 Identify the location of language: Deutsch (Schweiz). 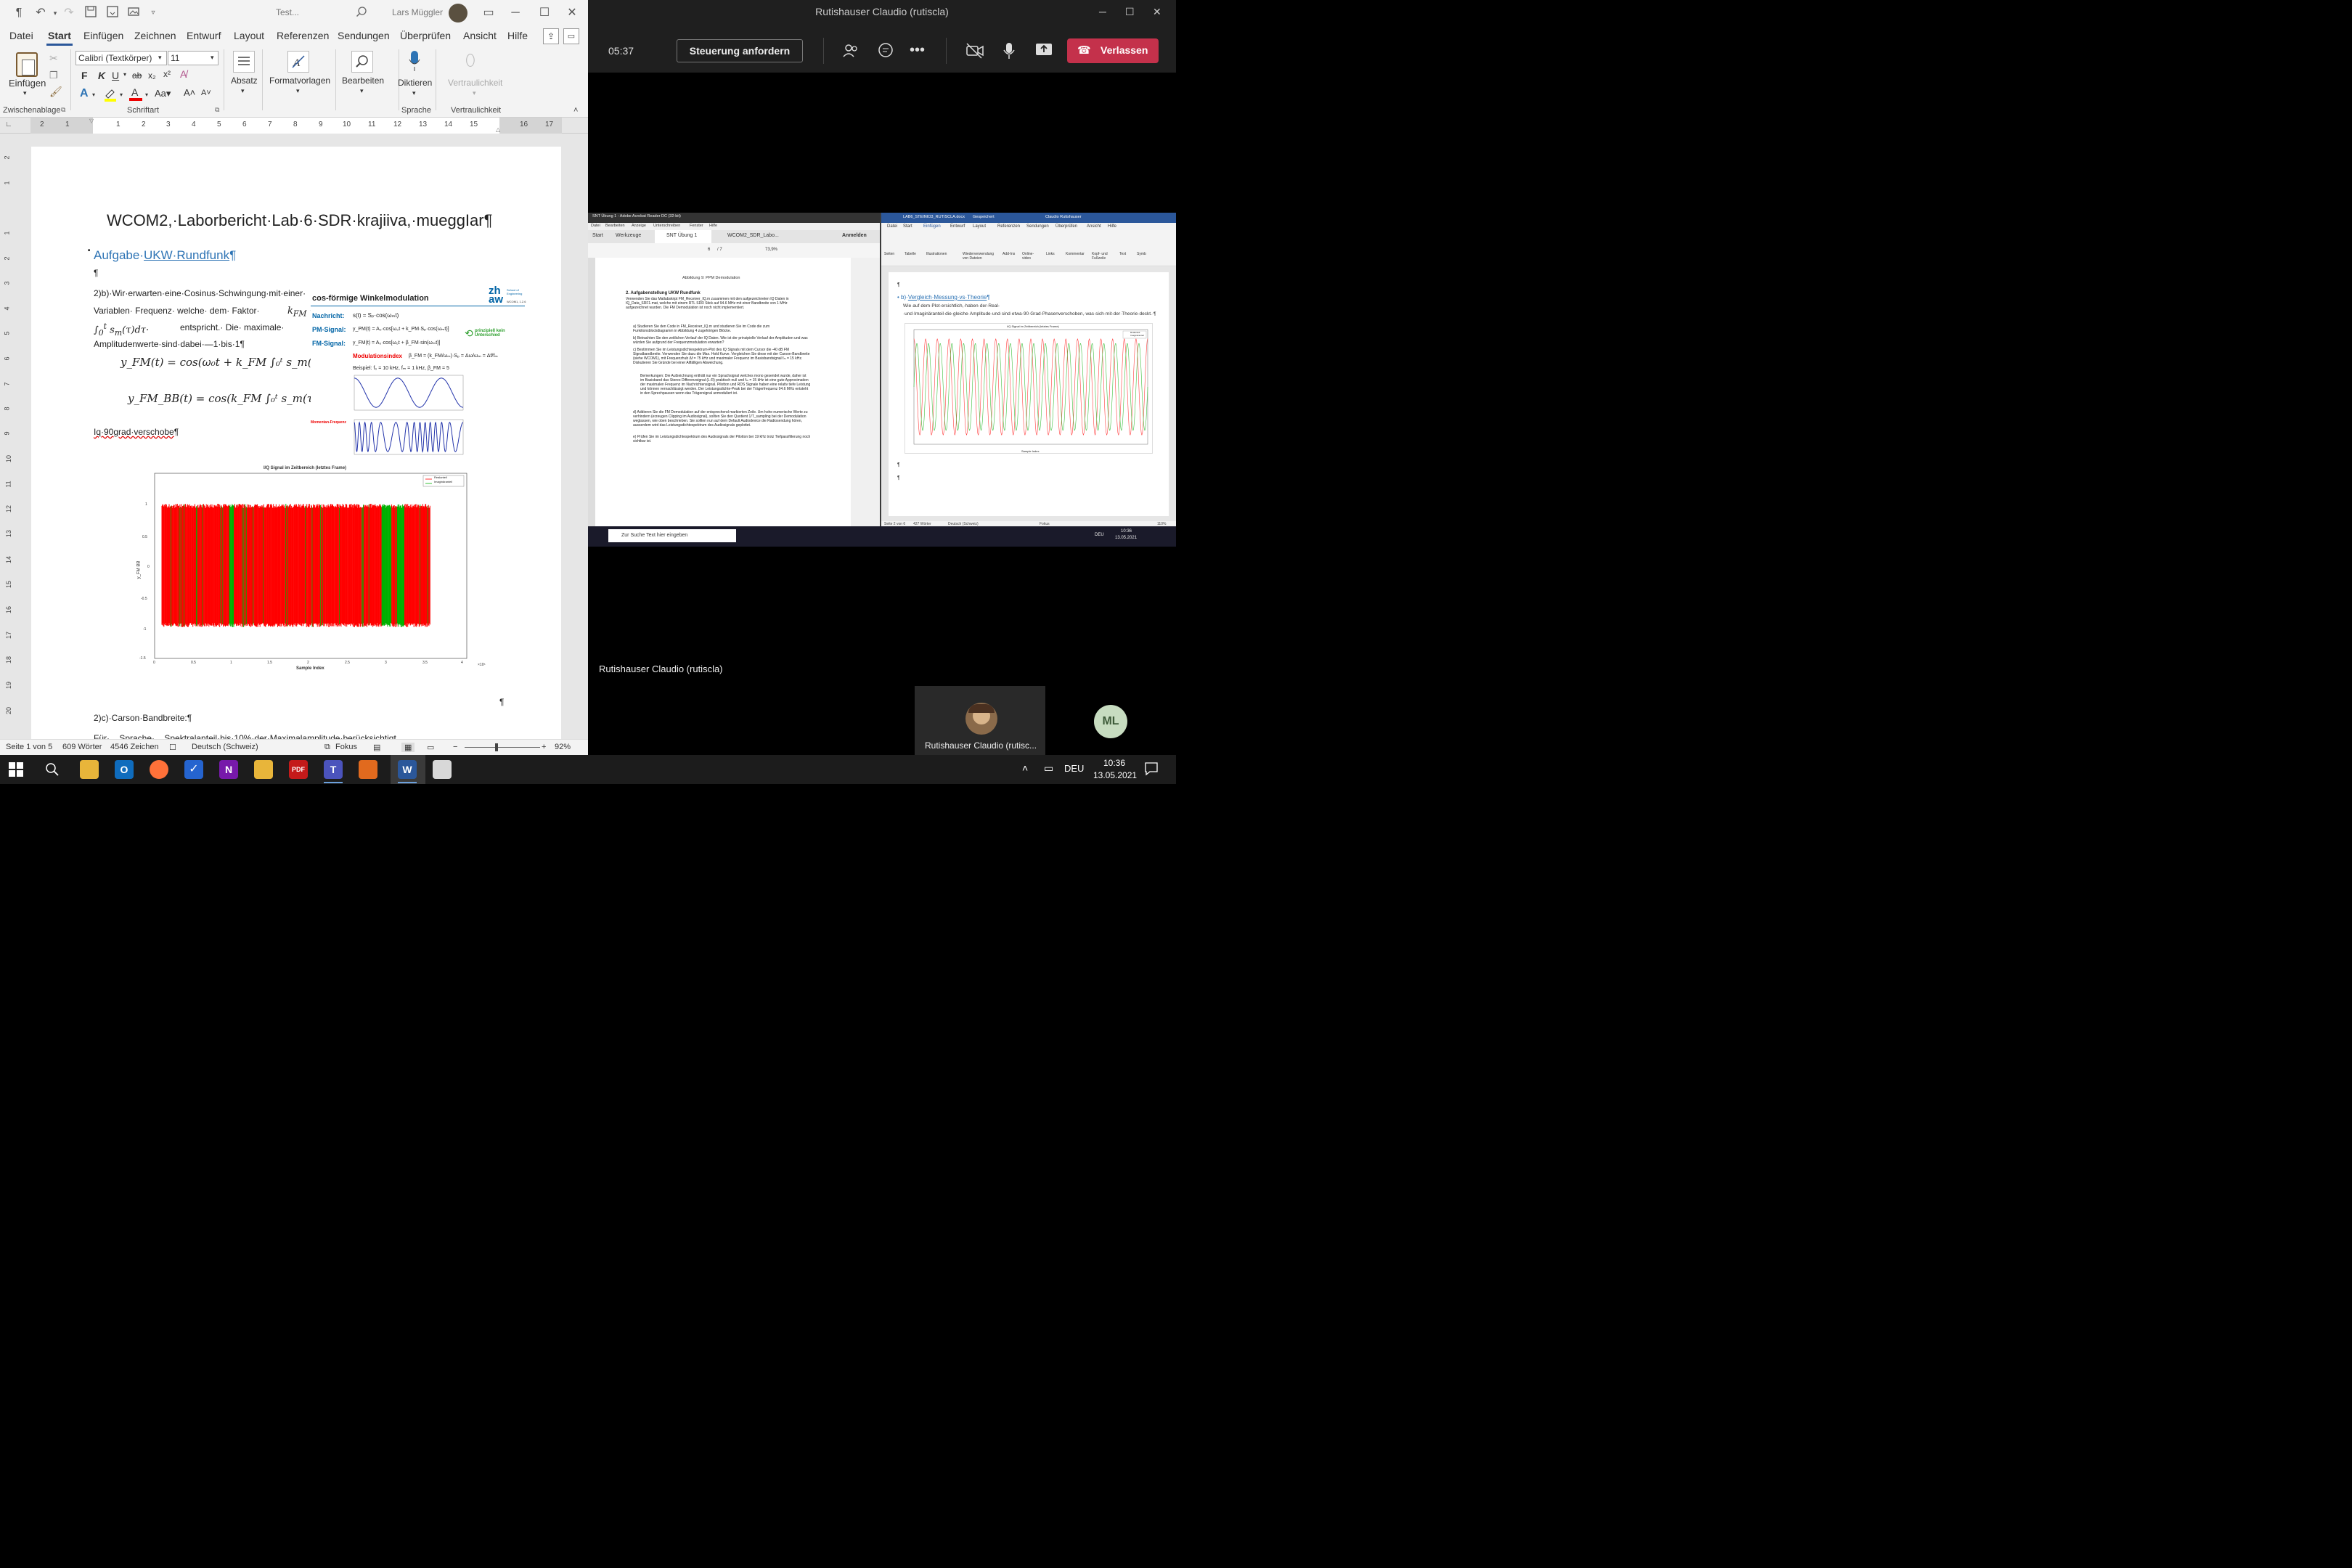
(225, 747).